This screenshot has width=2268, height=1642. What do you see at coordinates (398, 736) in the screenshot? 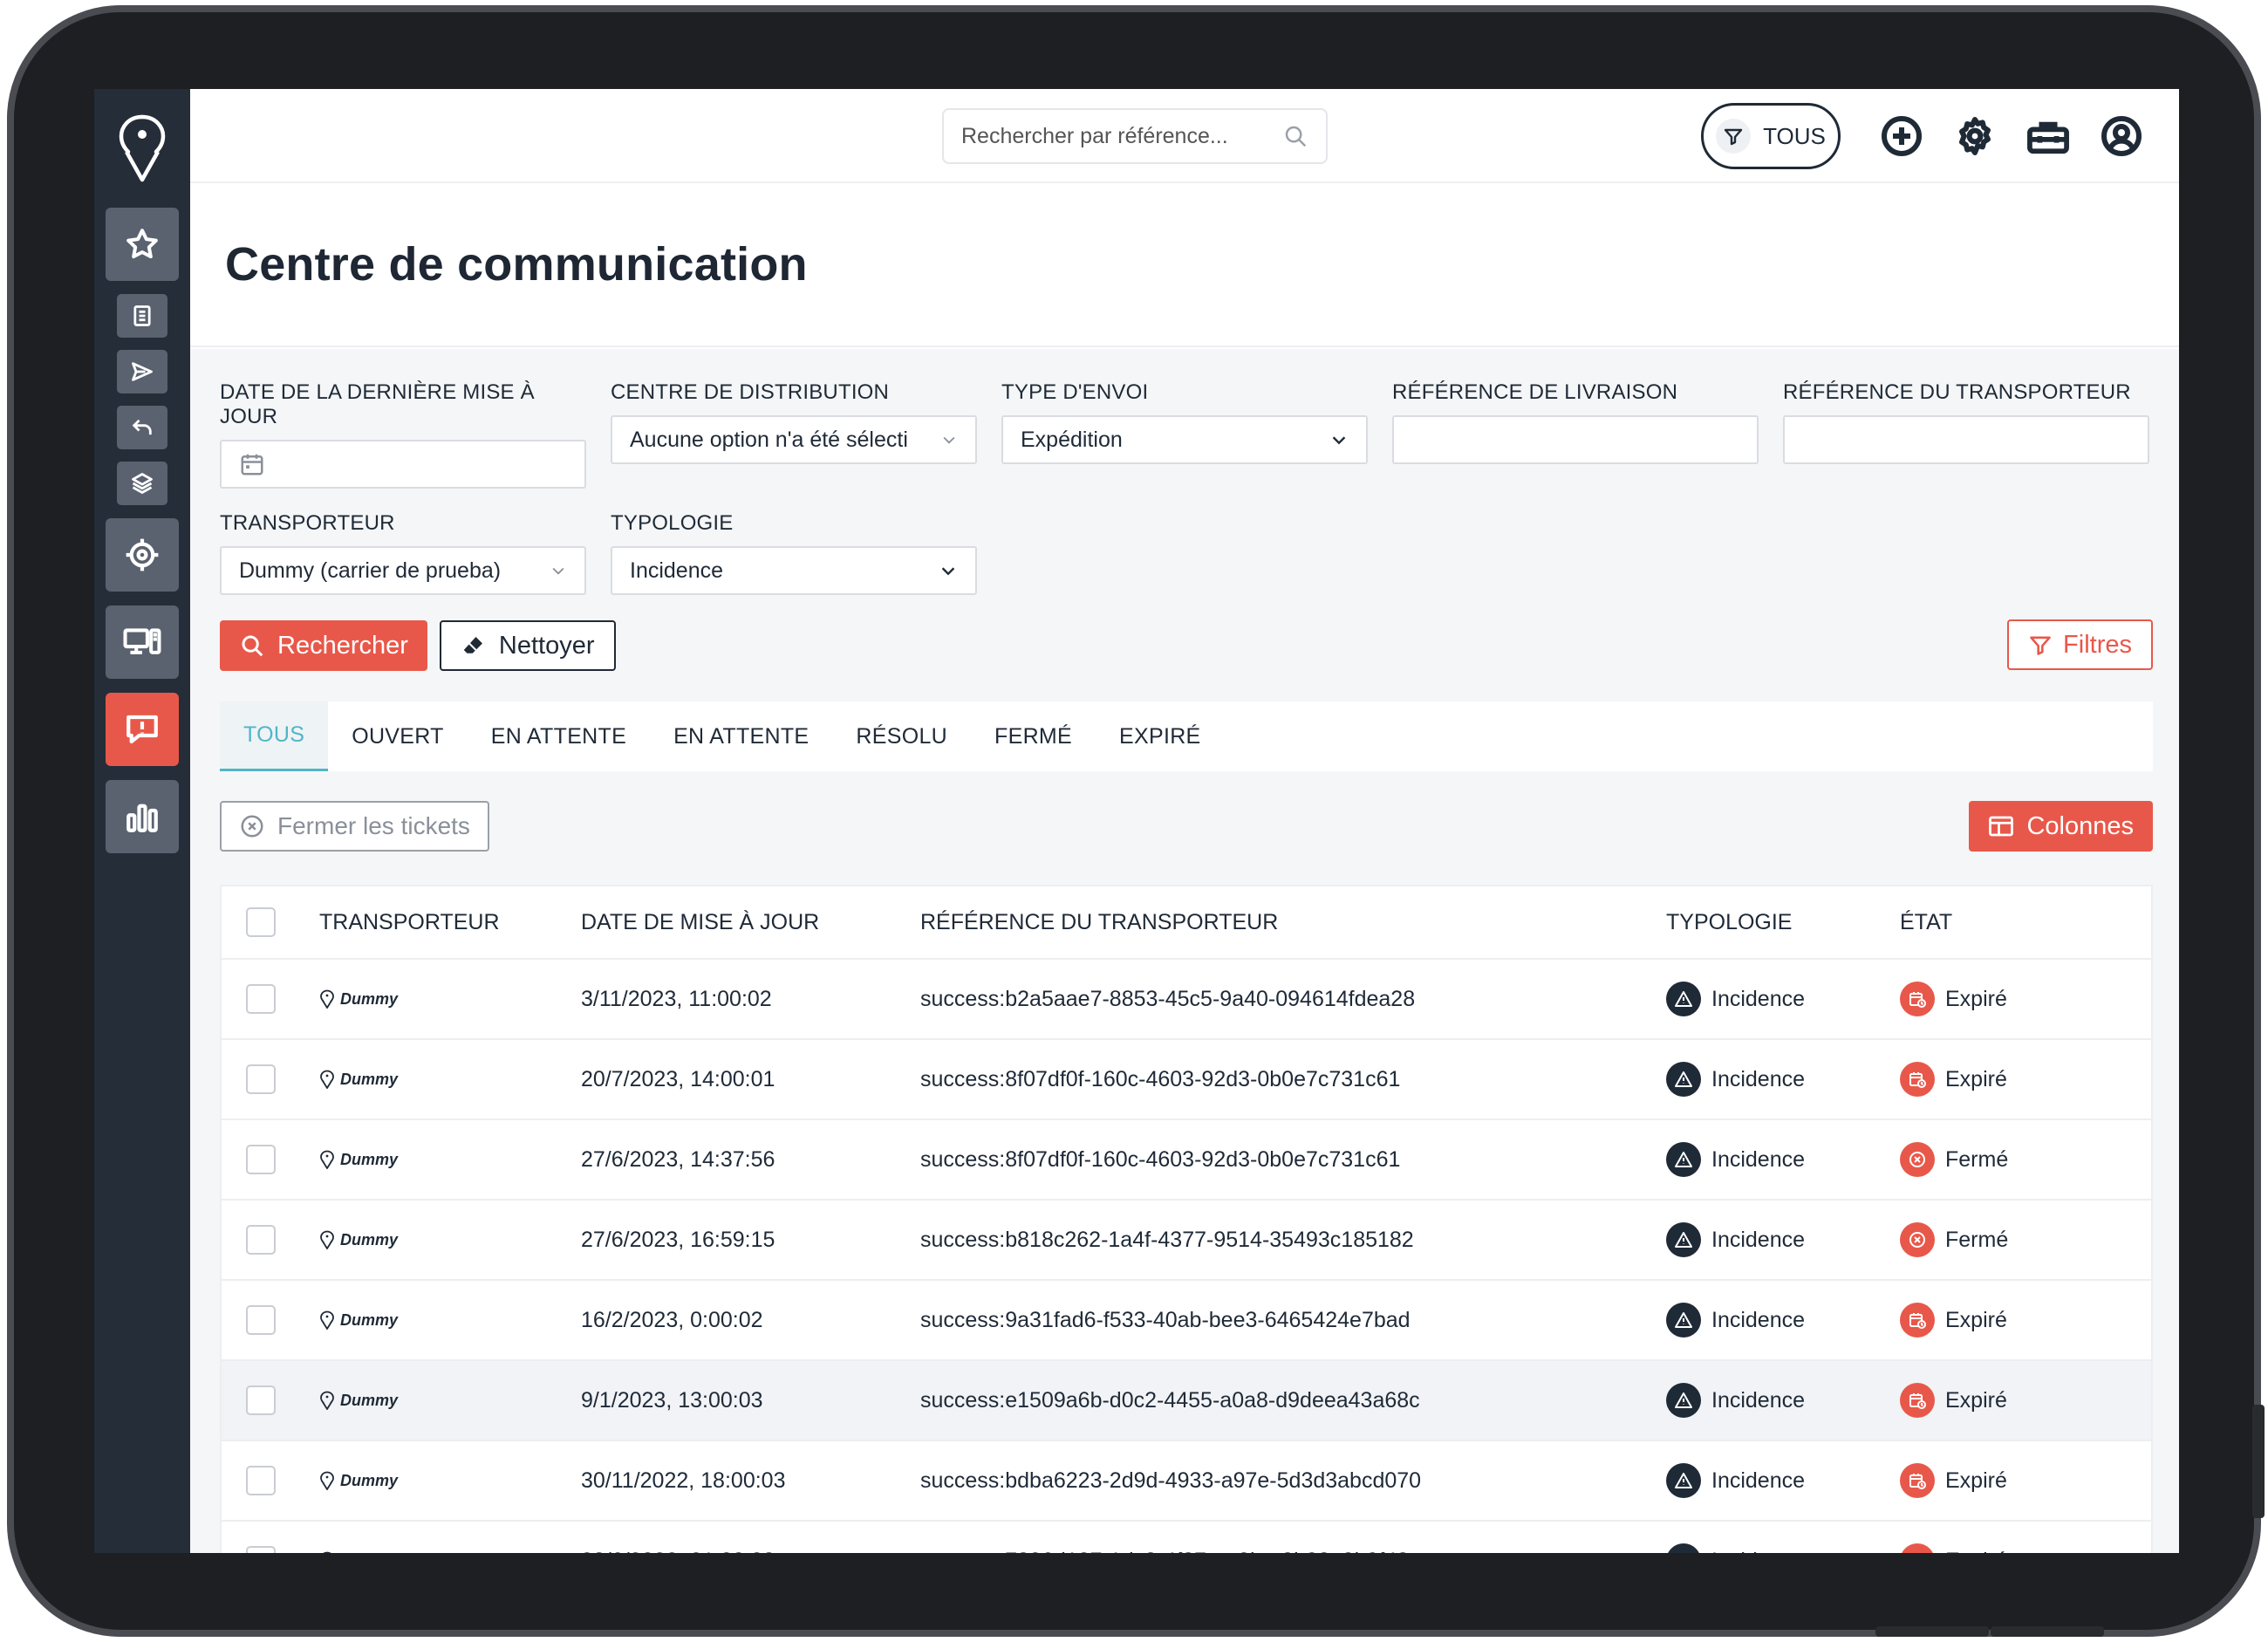
I see `tab-open: OUVERT` at bounding box center [398, 736].